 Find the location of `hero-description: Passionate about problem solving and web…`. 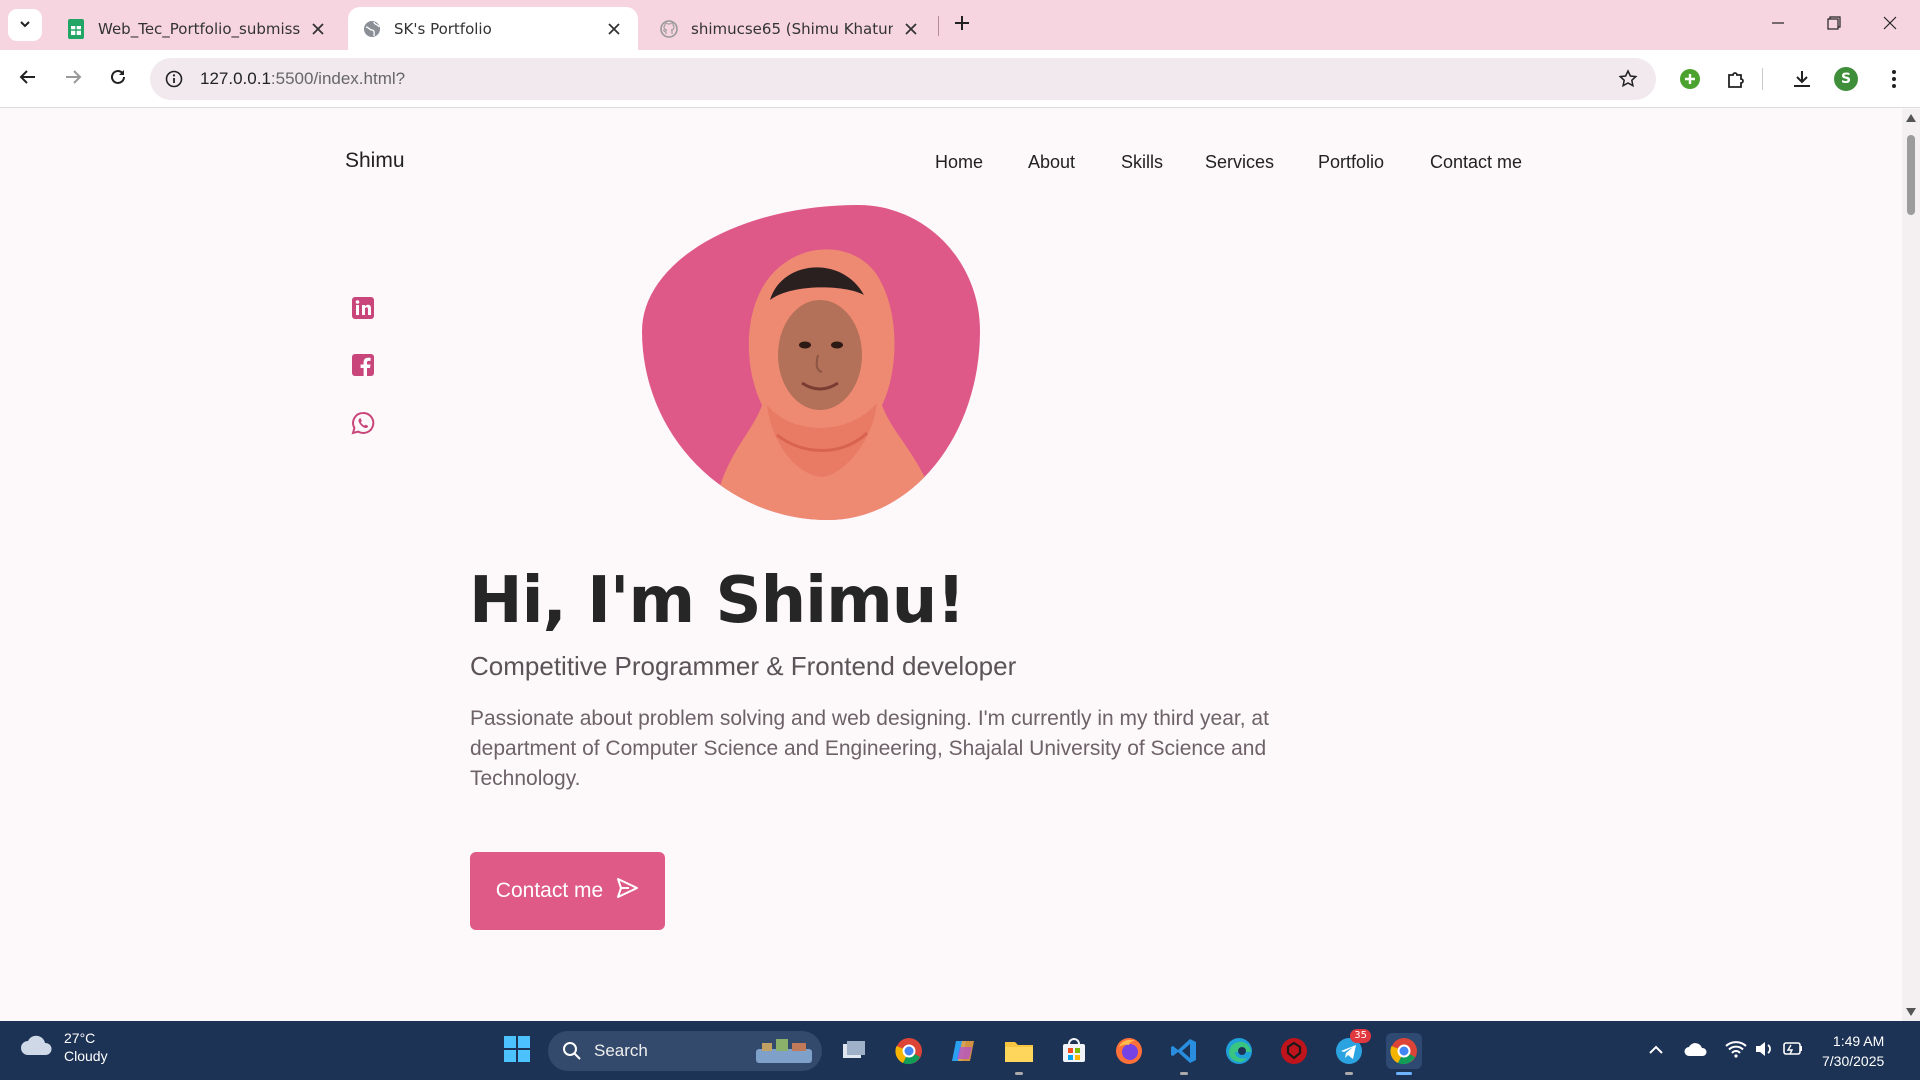

hero-description: Passionate about problem solving and web… is located at coordinates (869, 748).